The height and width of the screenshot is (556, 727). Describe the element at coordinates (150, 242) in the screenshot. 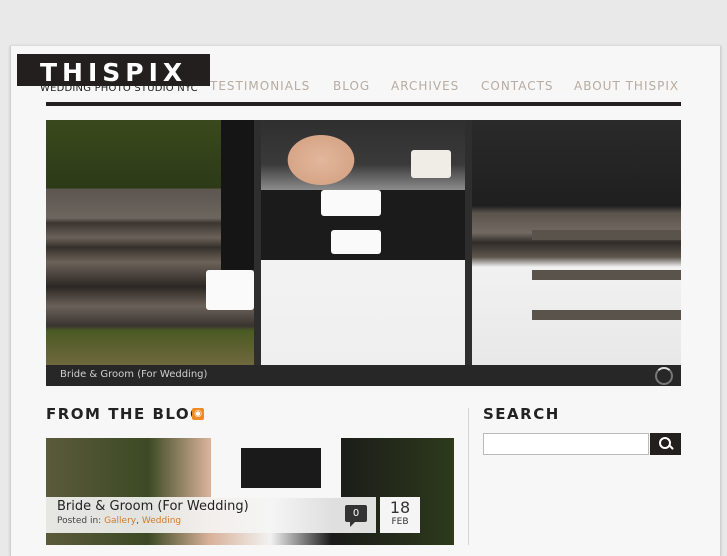

I see `slider-panel-left` at that location.